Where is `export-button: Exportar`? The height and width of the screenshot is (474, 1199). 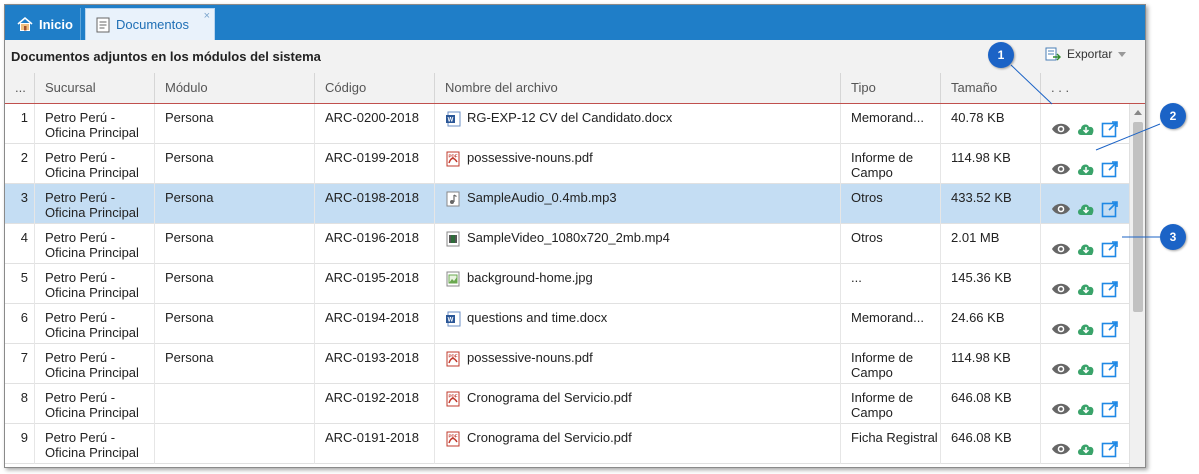
export-button: Exportar is located at coordinates (1086, 54).